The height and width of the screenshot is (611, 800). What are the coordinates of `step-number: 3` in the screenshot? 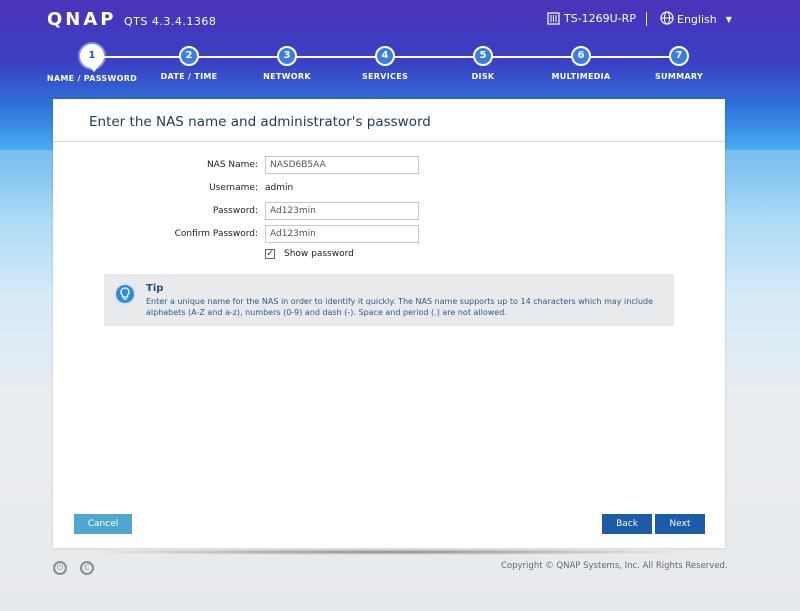 It's located at (287, 56).